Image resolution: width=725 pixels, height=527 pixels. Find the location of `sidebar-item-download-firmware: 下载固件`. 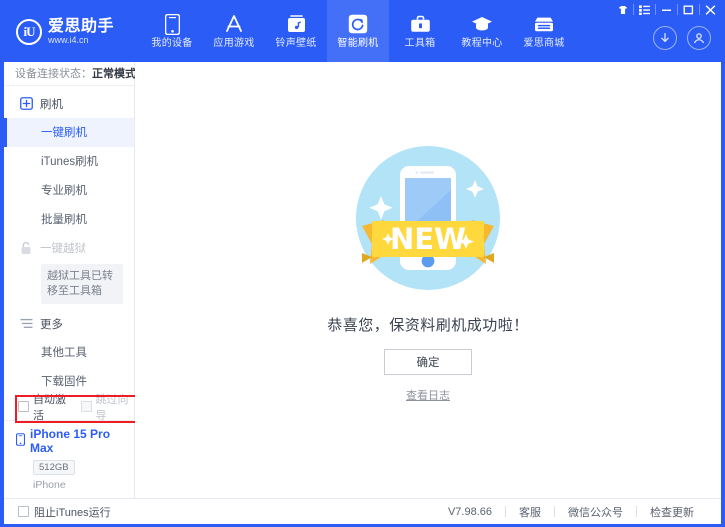

sidebar-item-download-firmware: 下载固件 is located at coordinates (69, 380).